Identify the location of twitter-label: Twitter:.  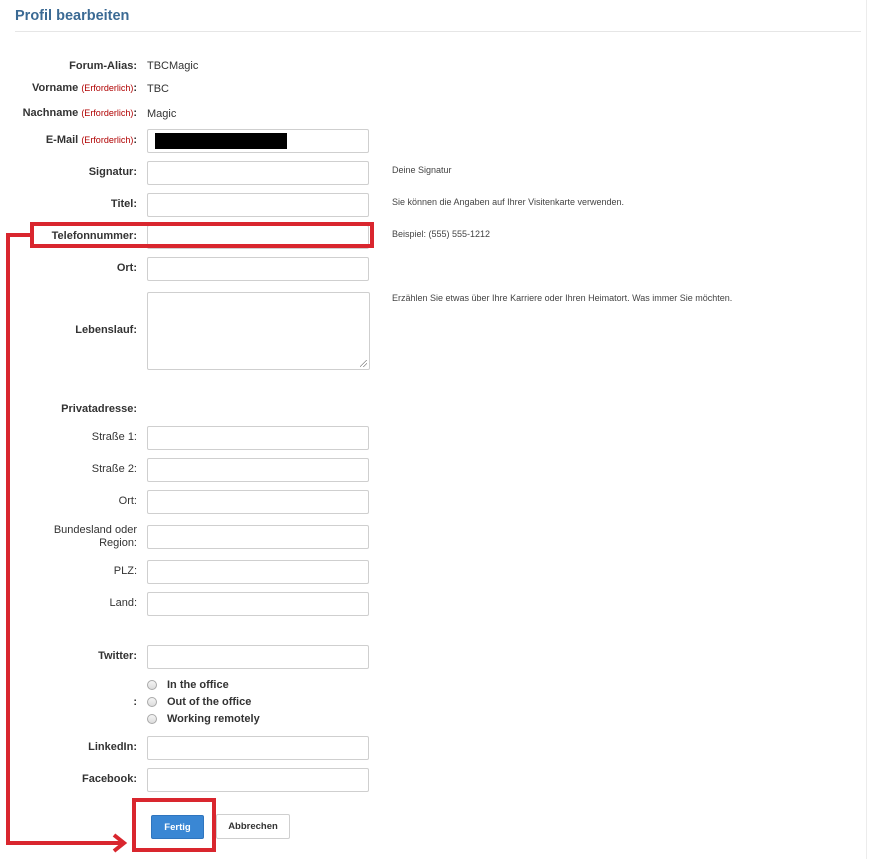
(117, 656).